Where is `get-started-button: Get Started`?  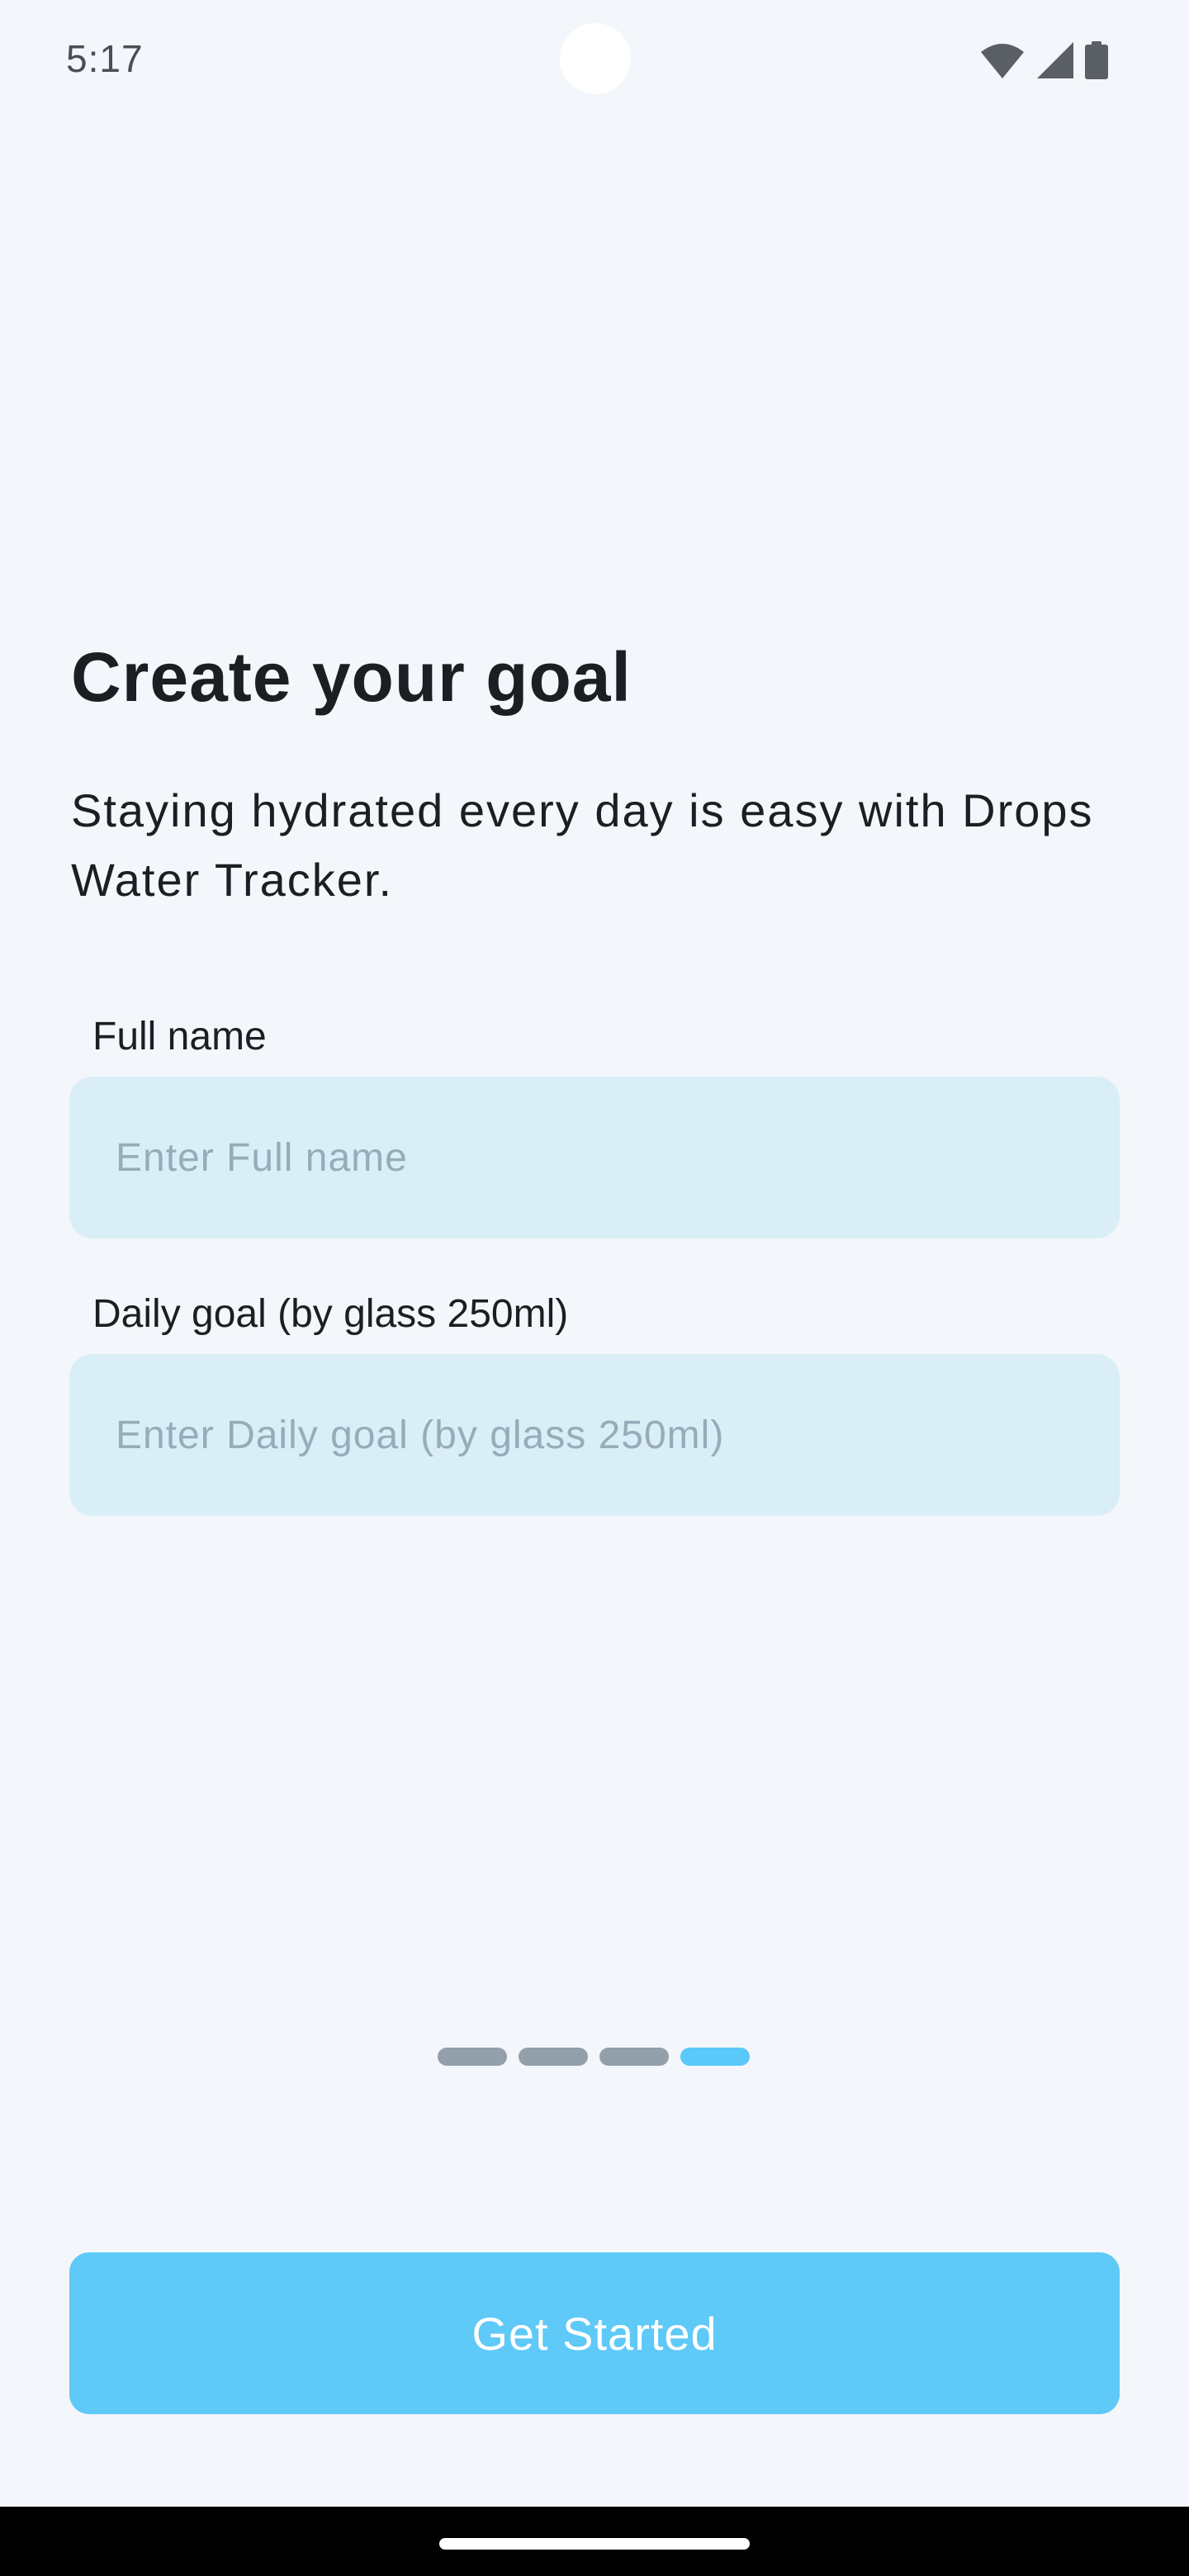 get-started-button: Get Started is located at coordinates (594, 2333).